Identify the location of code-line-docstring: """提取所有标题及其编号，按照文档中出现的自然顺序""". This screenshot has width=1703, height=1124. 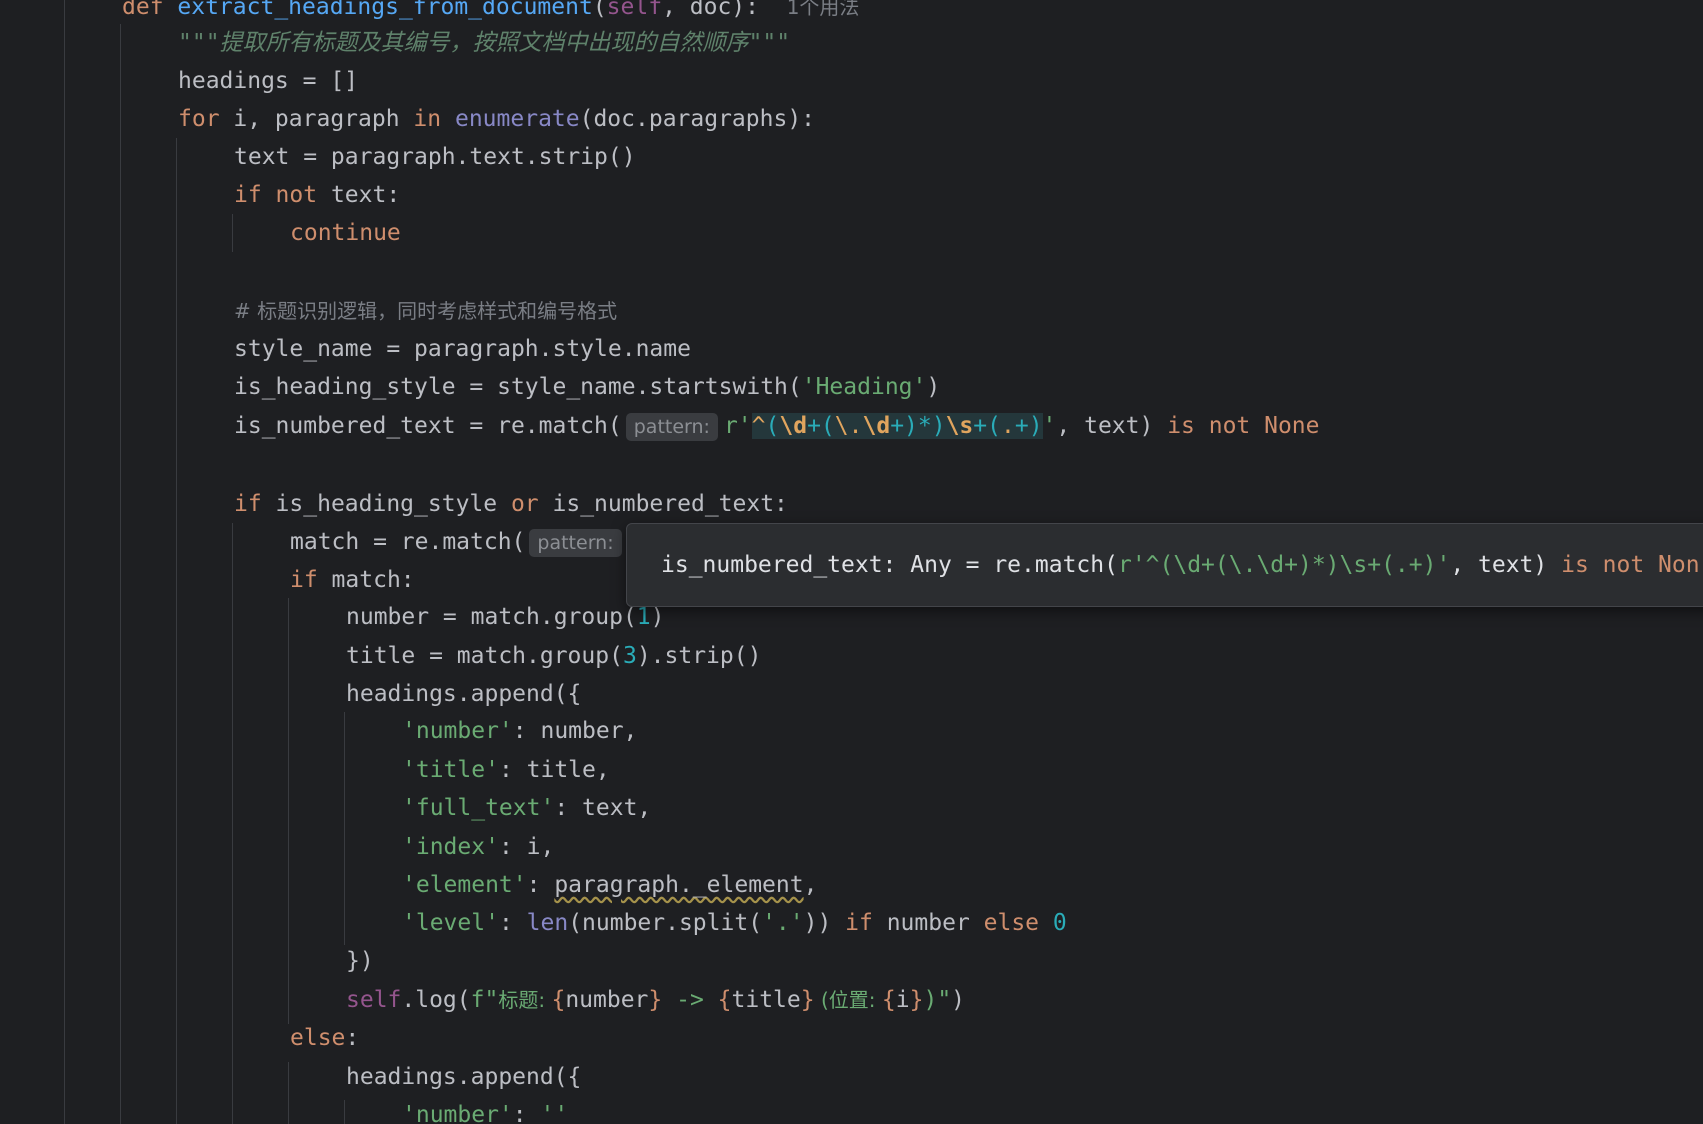
(395, 43).